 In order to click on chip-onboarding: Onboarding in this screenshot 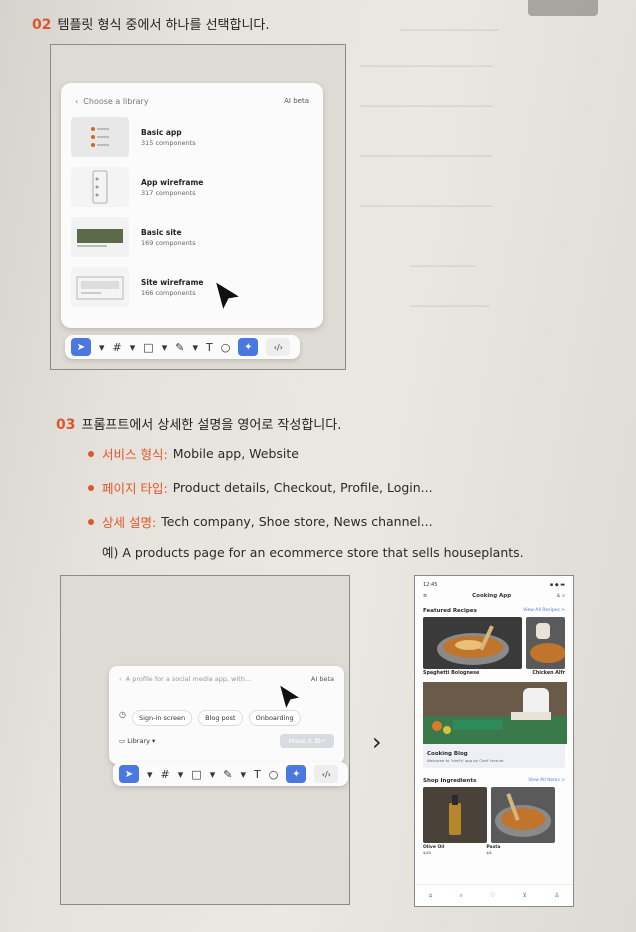, I will do `click(274, 718)`.